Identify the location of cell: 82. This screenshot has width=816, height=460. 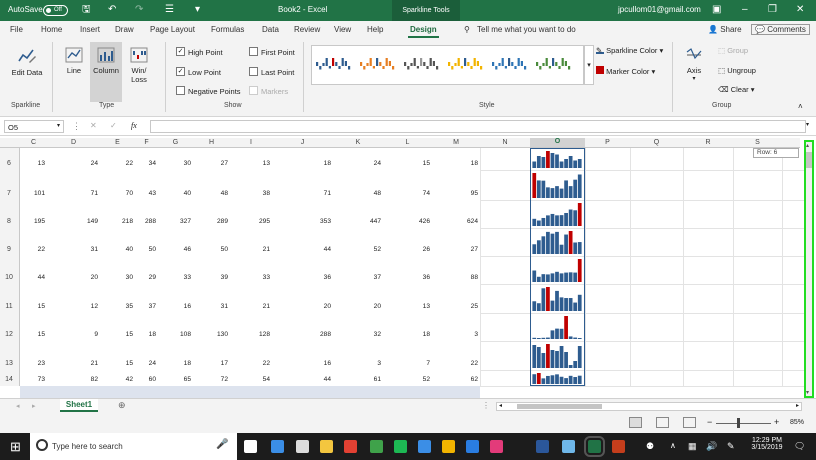
(83, 379).